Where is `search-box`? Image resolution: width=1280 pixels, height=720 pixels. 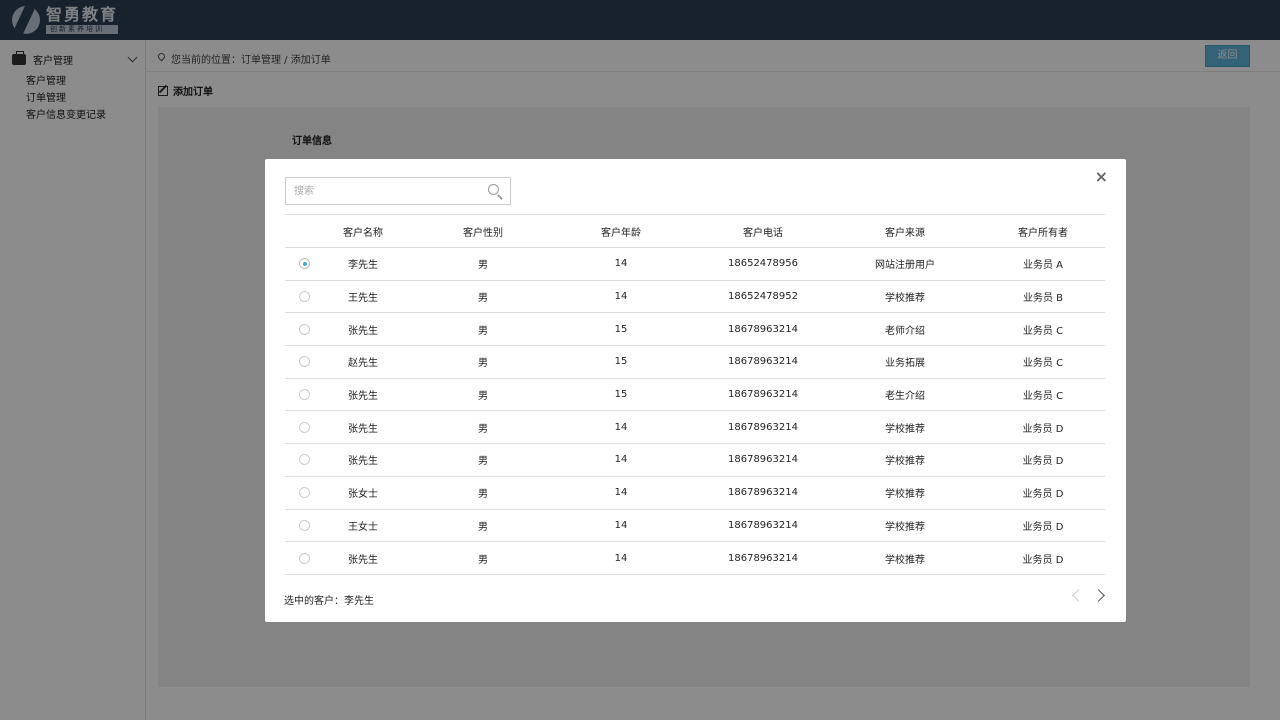
search-box is located at coordinates (398, 191).